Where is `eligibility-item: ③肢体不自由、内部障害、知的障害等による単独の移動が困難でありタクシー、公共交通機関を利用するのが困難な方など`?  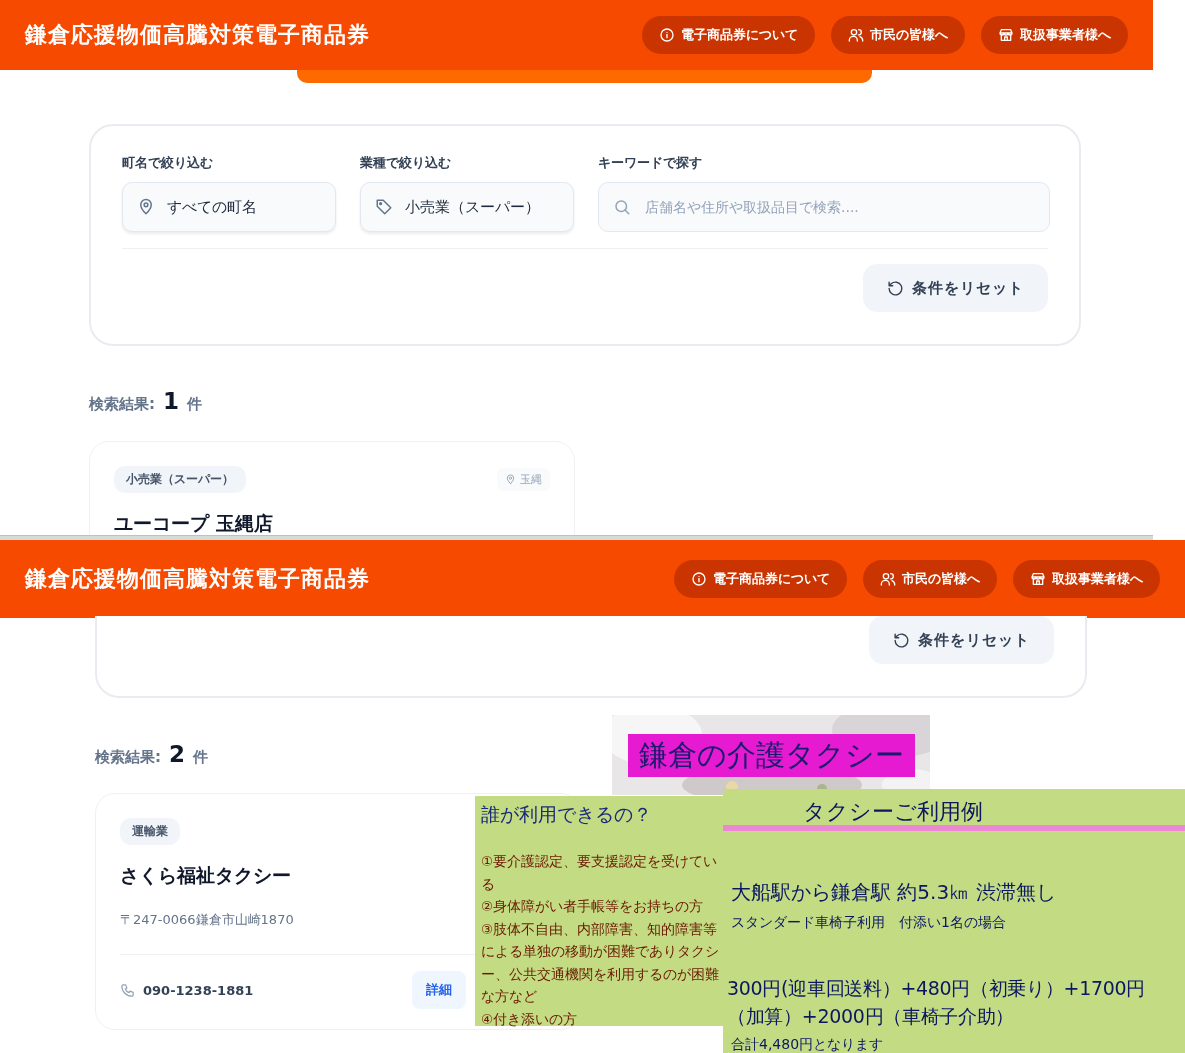 eligibility-item: ③肢体不自由、内部障害、知的障害等による単独の移動が困難でありタクシー、公共交通機関を利用するのが困難な方など is located at coordinates (600, 962).